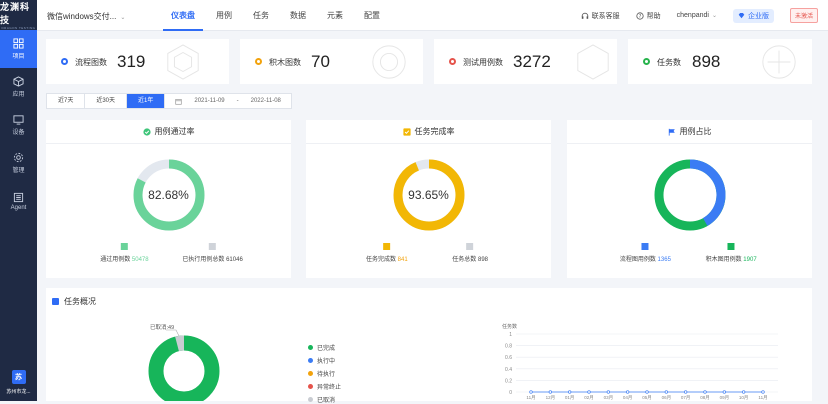 This screenshot has width=828, height=404. I want to click on legend-label: 流程图用例数, so click(637, 260).